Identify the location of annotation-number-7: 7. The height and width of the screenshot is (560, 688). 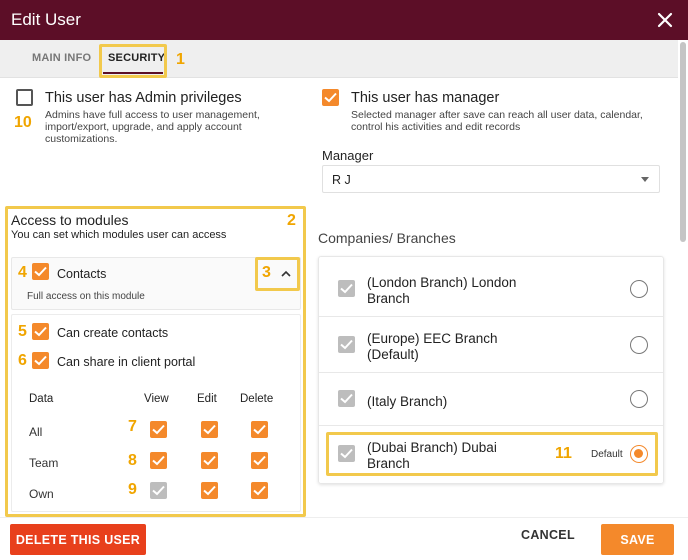
(132, 426).